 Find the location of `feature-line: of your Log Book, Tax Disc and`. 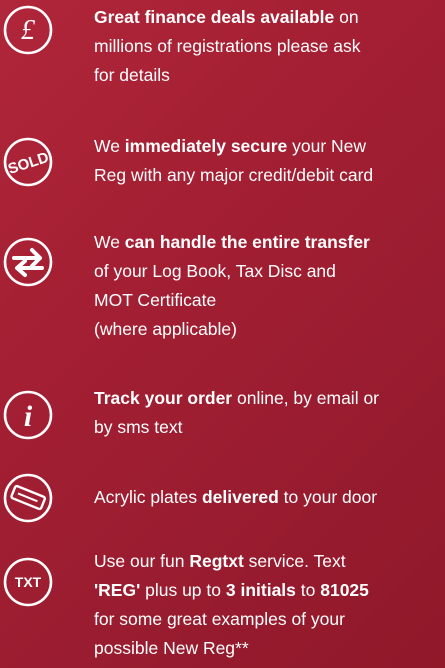

feature-line: of your Log Book, Tax Disc and is located at coordinates (269, 271).